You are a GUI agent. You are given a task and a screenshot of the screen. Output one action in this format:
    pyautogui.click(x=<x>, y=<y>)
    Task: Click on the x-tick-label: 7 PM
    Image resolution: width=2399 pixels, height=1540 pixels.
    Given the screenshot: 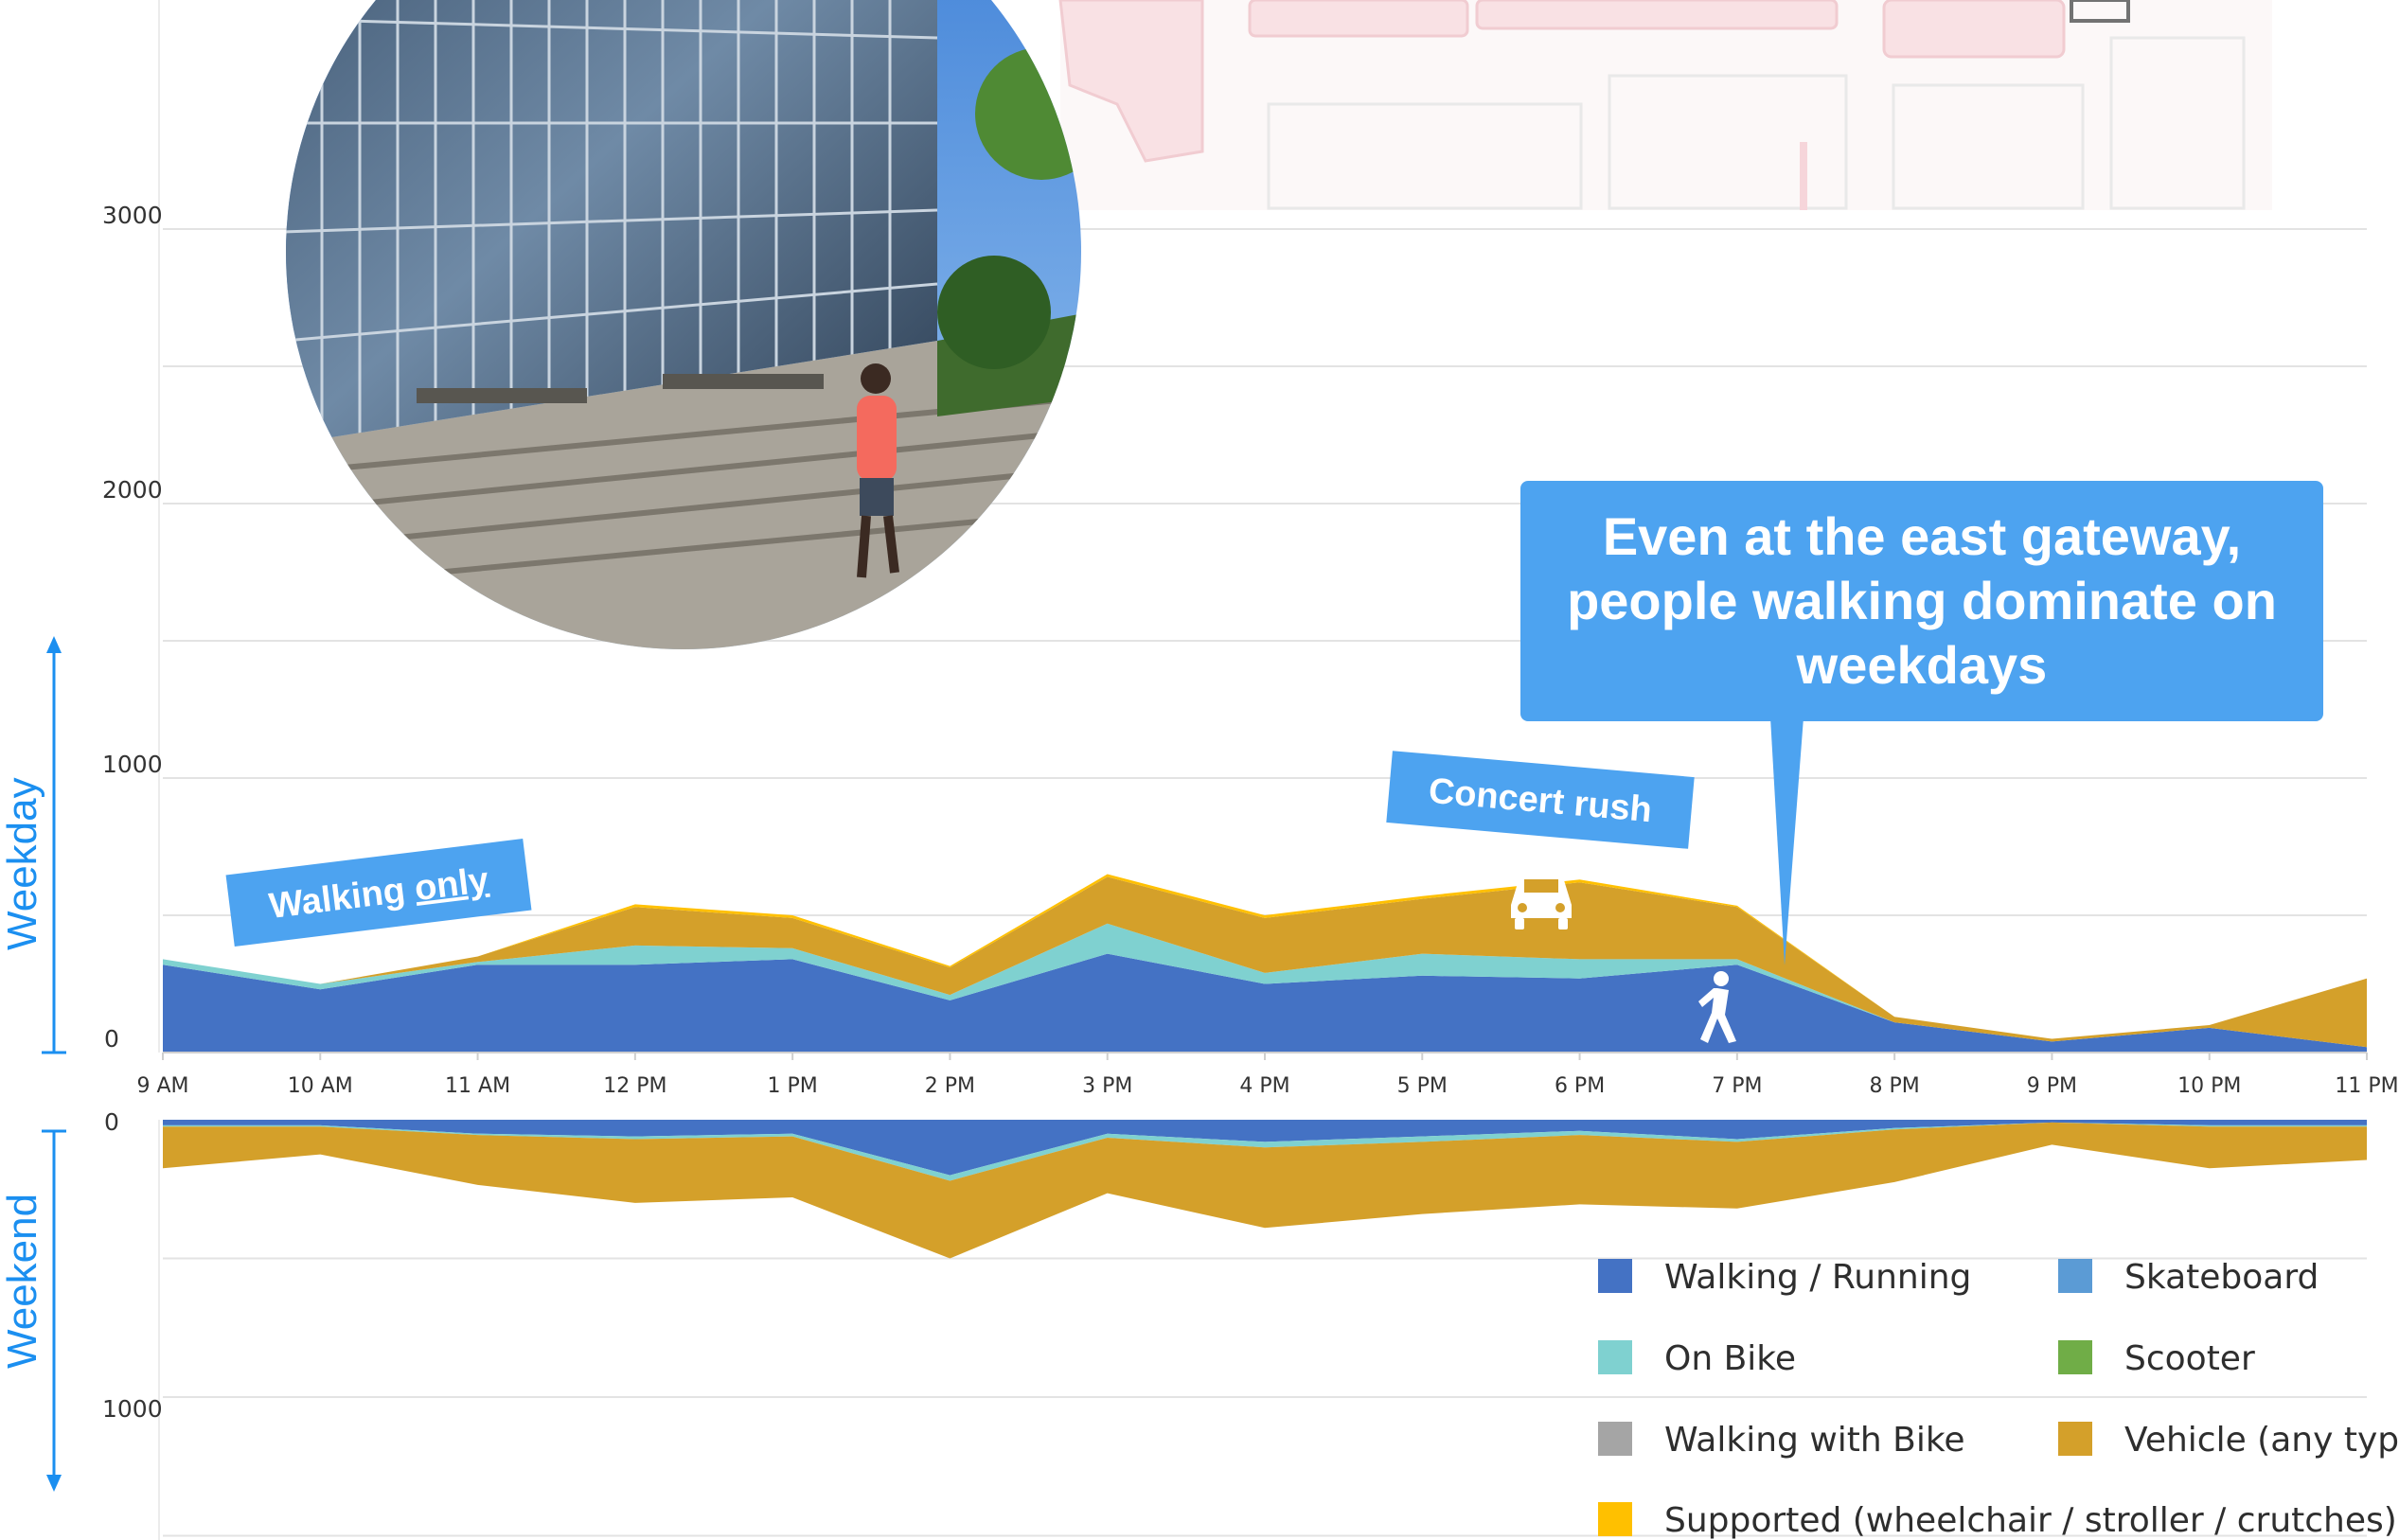 What is the action you would take?
    pyautogui.click(x=1737, y=1086)
    